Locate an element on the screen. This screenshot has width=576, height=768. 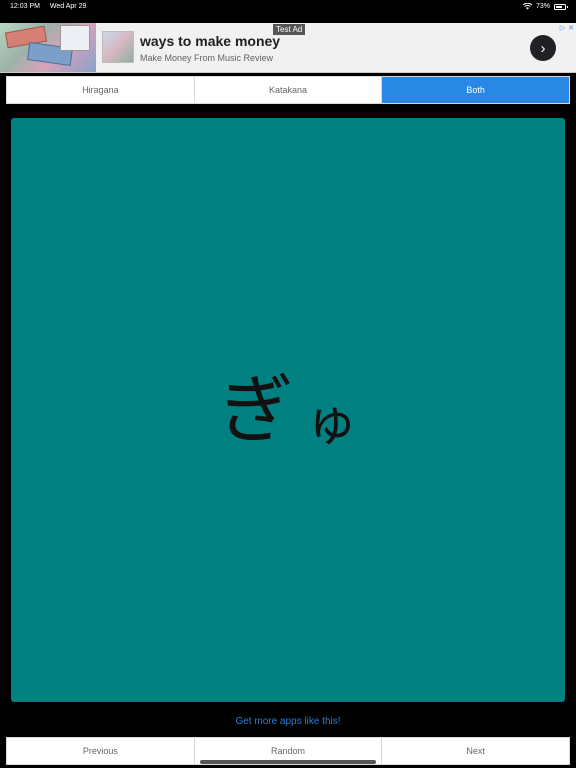
ad-choices: ▷ ✕ is located at coordinates (567, 28).